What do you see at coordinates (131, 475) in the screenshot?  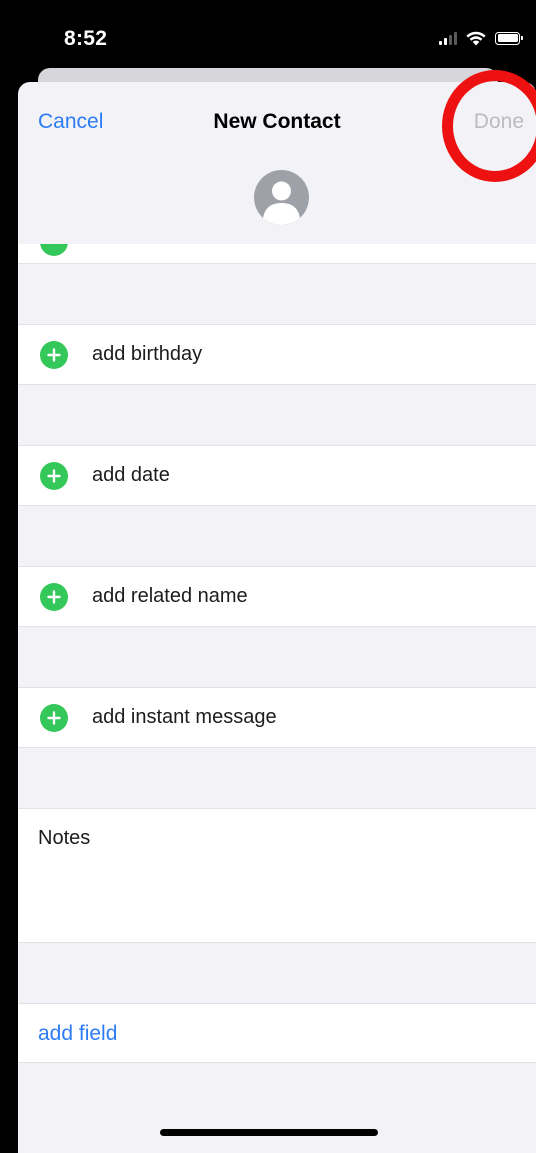 I see `add-date-label: add date` at bounding box center [131, 475].